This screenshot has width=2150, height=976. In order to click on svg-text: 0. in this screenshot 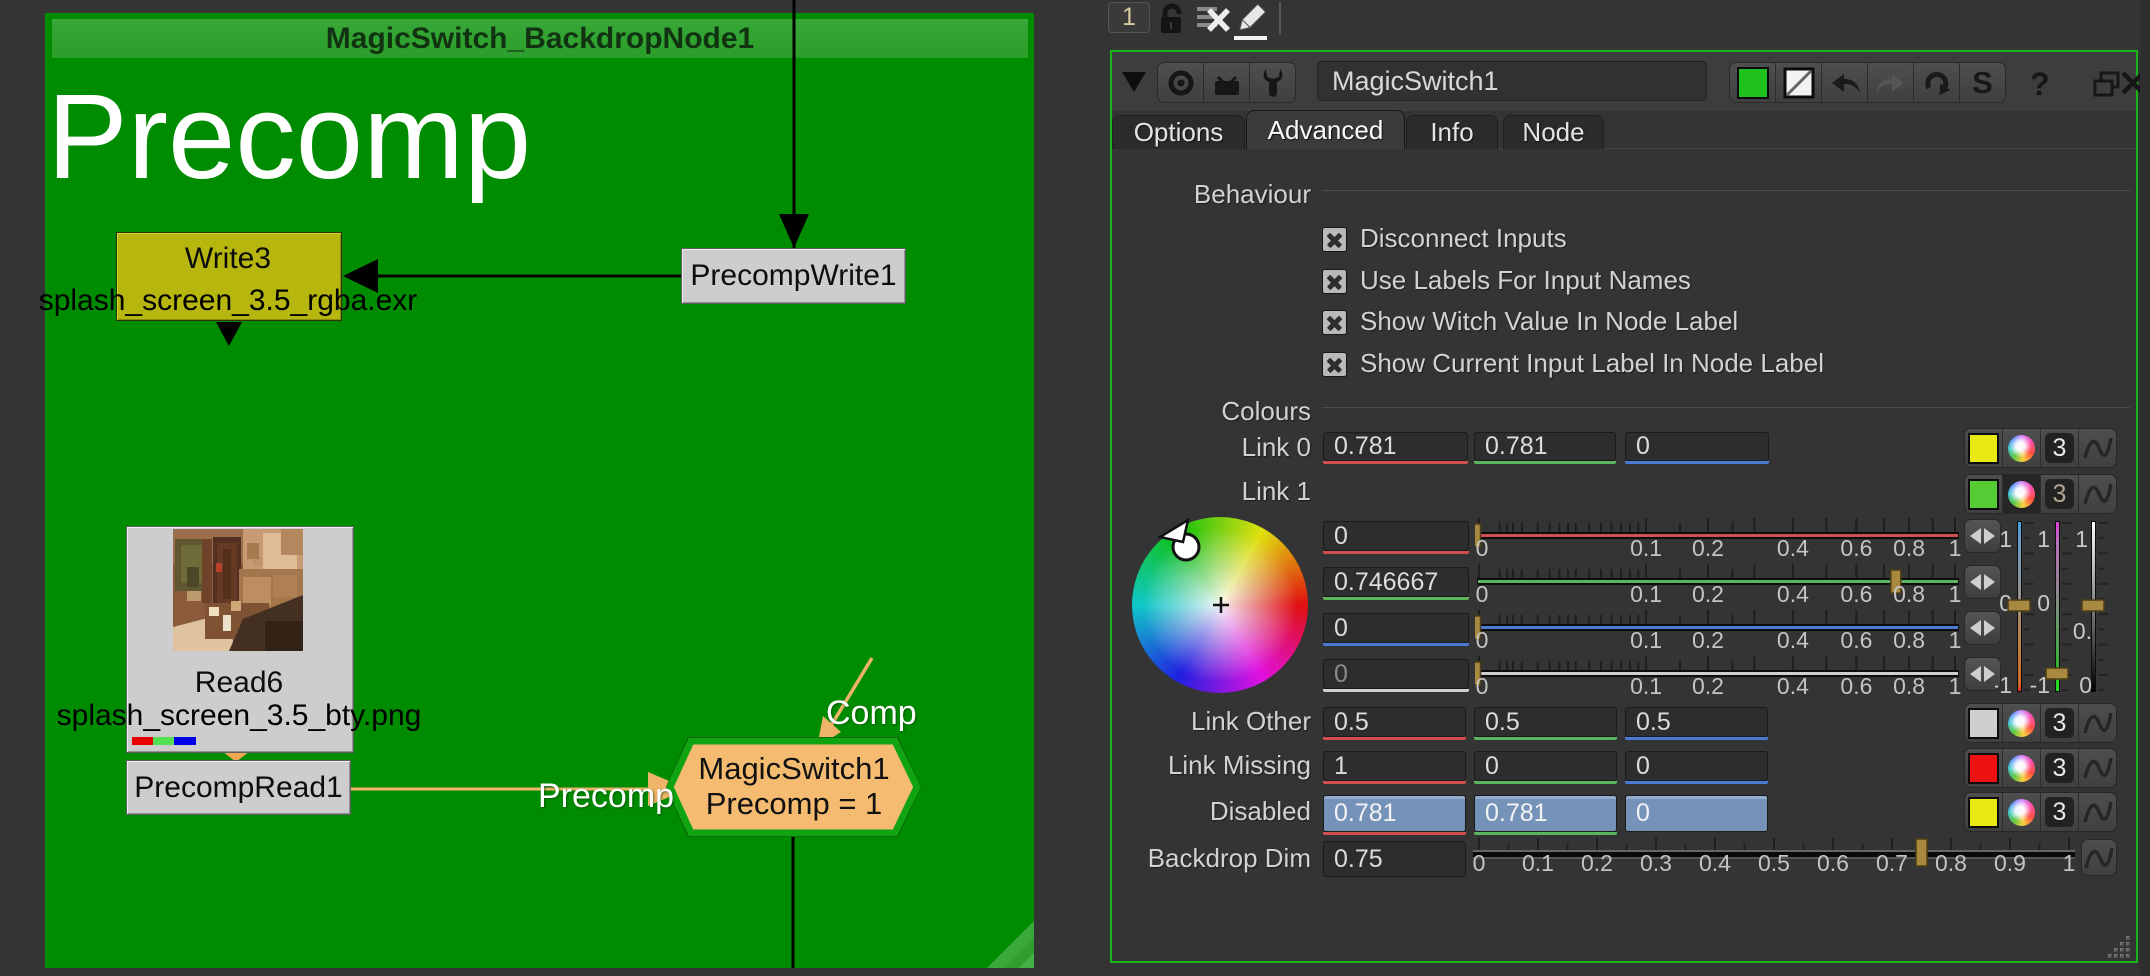, I will do `click(2082, 631)`.